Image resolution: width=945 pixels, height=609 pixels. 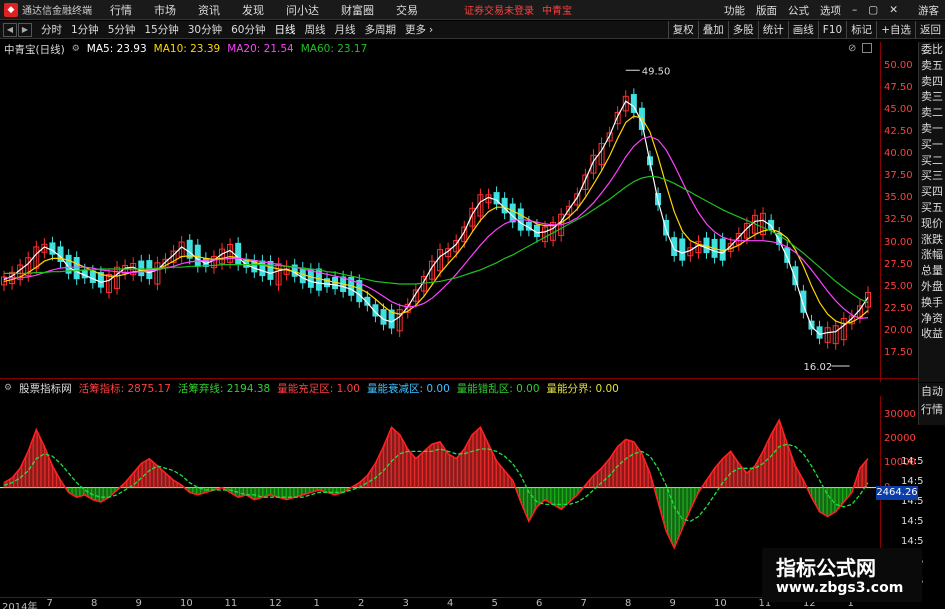 I want to click on button-adjust: 复权, so click(x=682, y=30).